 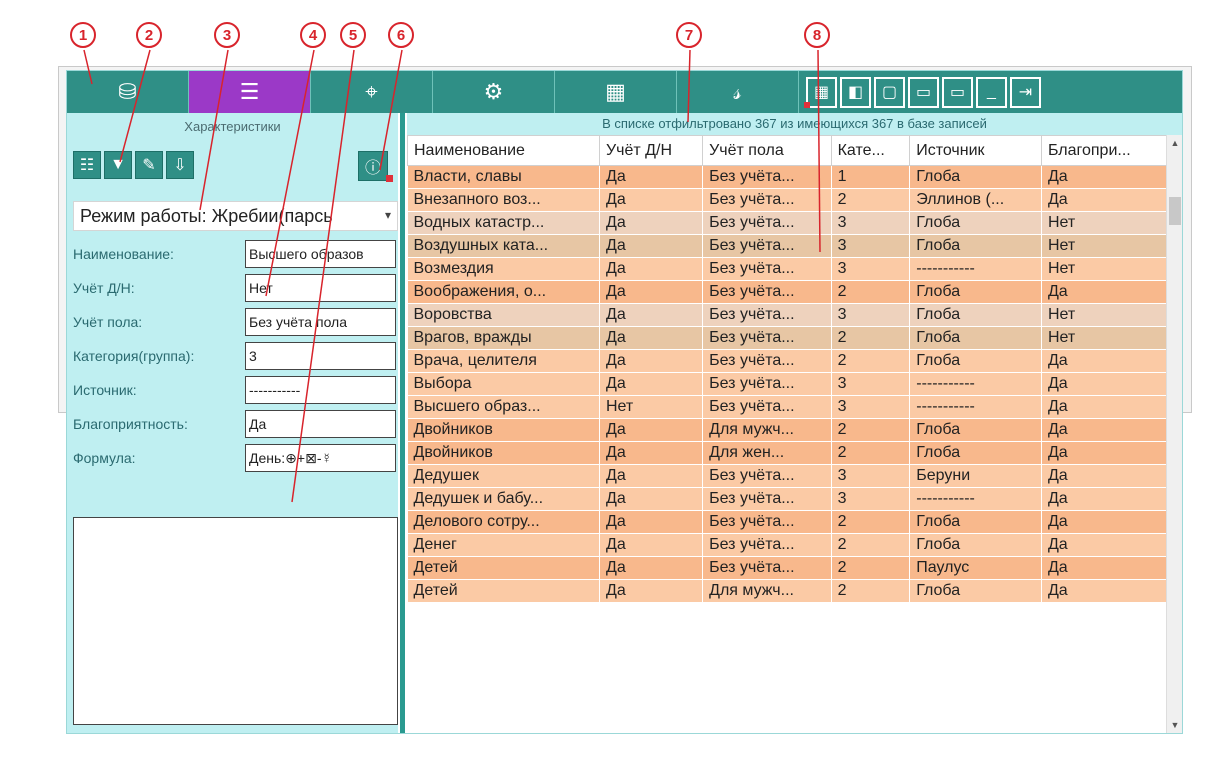 I want to click on favorability-input: Да, so click(x=320, y=424).